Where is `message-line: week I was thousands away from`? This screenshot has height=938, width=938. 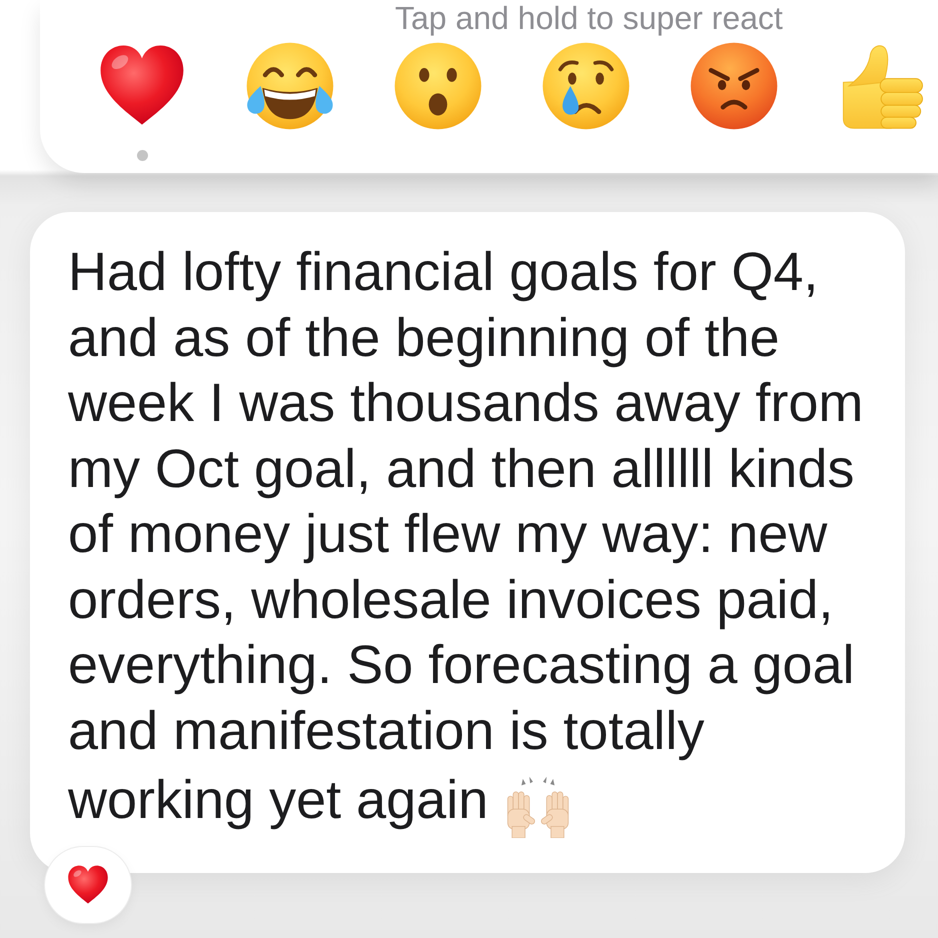 message-line: week I was thousands away from is located at coordinates (466, 403).